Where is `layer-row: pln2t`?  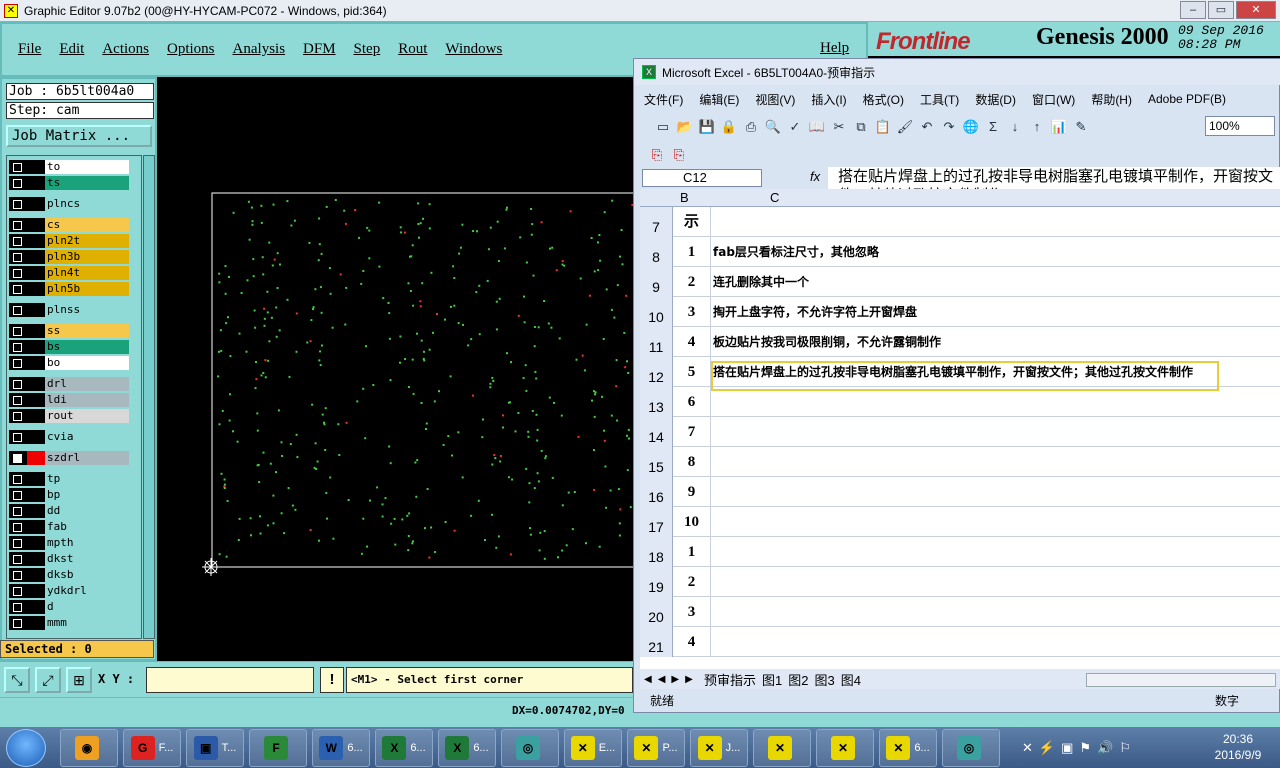
layer-row: pln2t is located at coordinates (69, 241).